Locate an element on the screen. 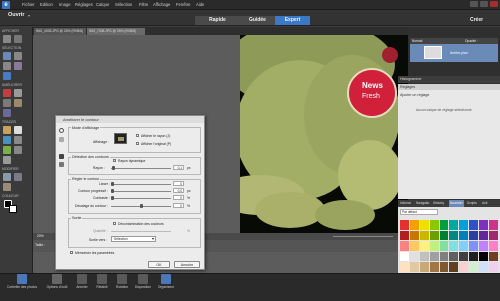 This screenshot has width=500, height=301. feather-slider-handle is located at coordinates (112, 191).